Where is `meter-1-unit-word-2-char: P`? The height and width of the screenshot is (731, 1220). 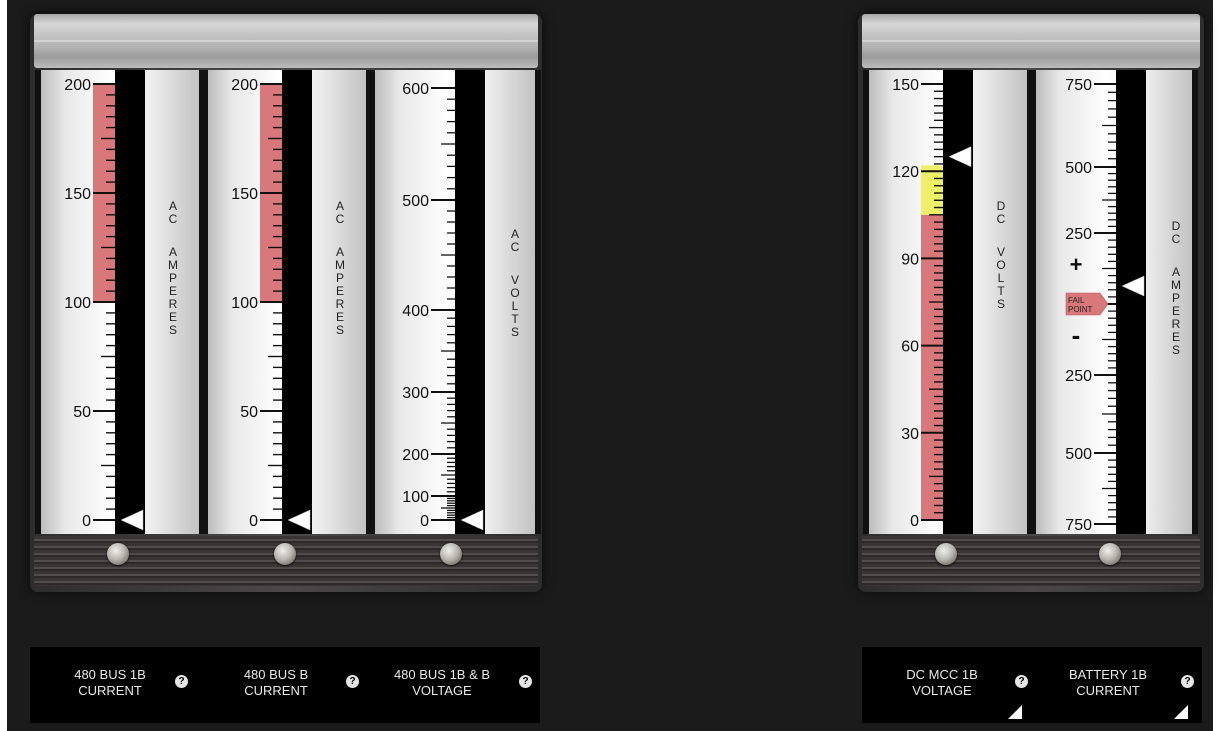
meter-1-unit-word-2-char: P is located at coordinates (173, 278).